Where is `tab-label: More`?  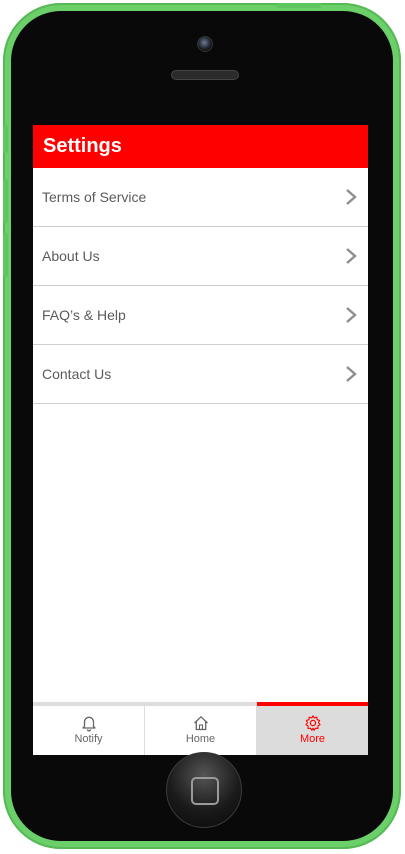 tab-label: More is located at coordinates (312, 739).